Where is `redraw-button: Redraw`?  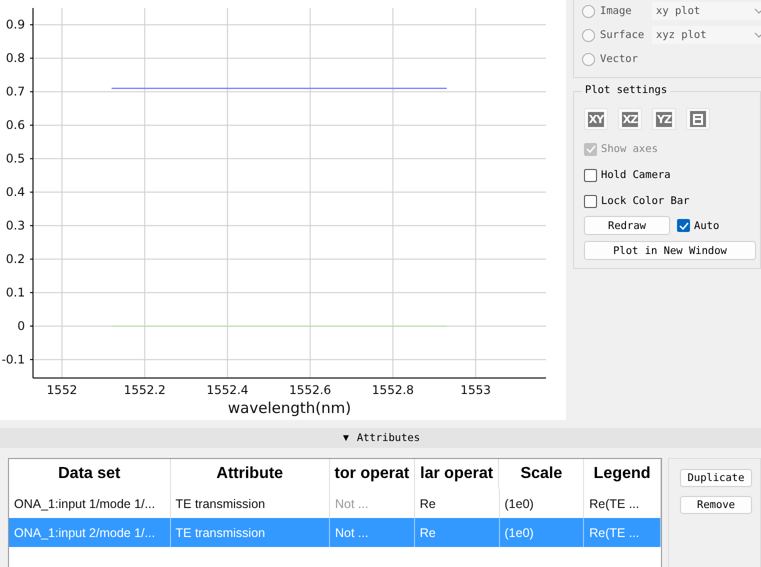 redraw-button: Redraw is located at coordinates (627, 225).